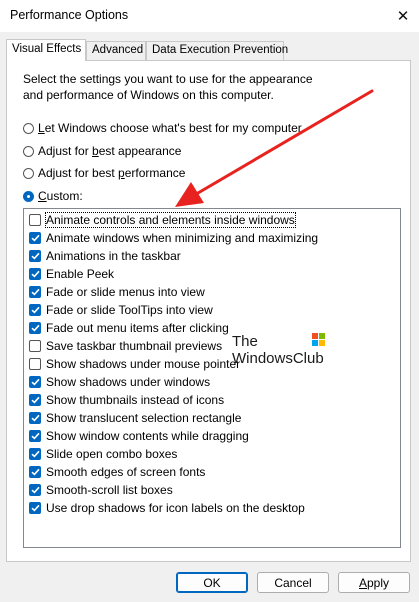 This screenshot has height=602, width=419. Describe the element at coordinates (143, 364) in the screenshot. I see `effect-label: Show shadows under mouse pointer` at that location.